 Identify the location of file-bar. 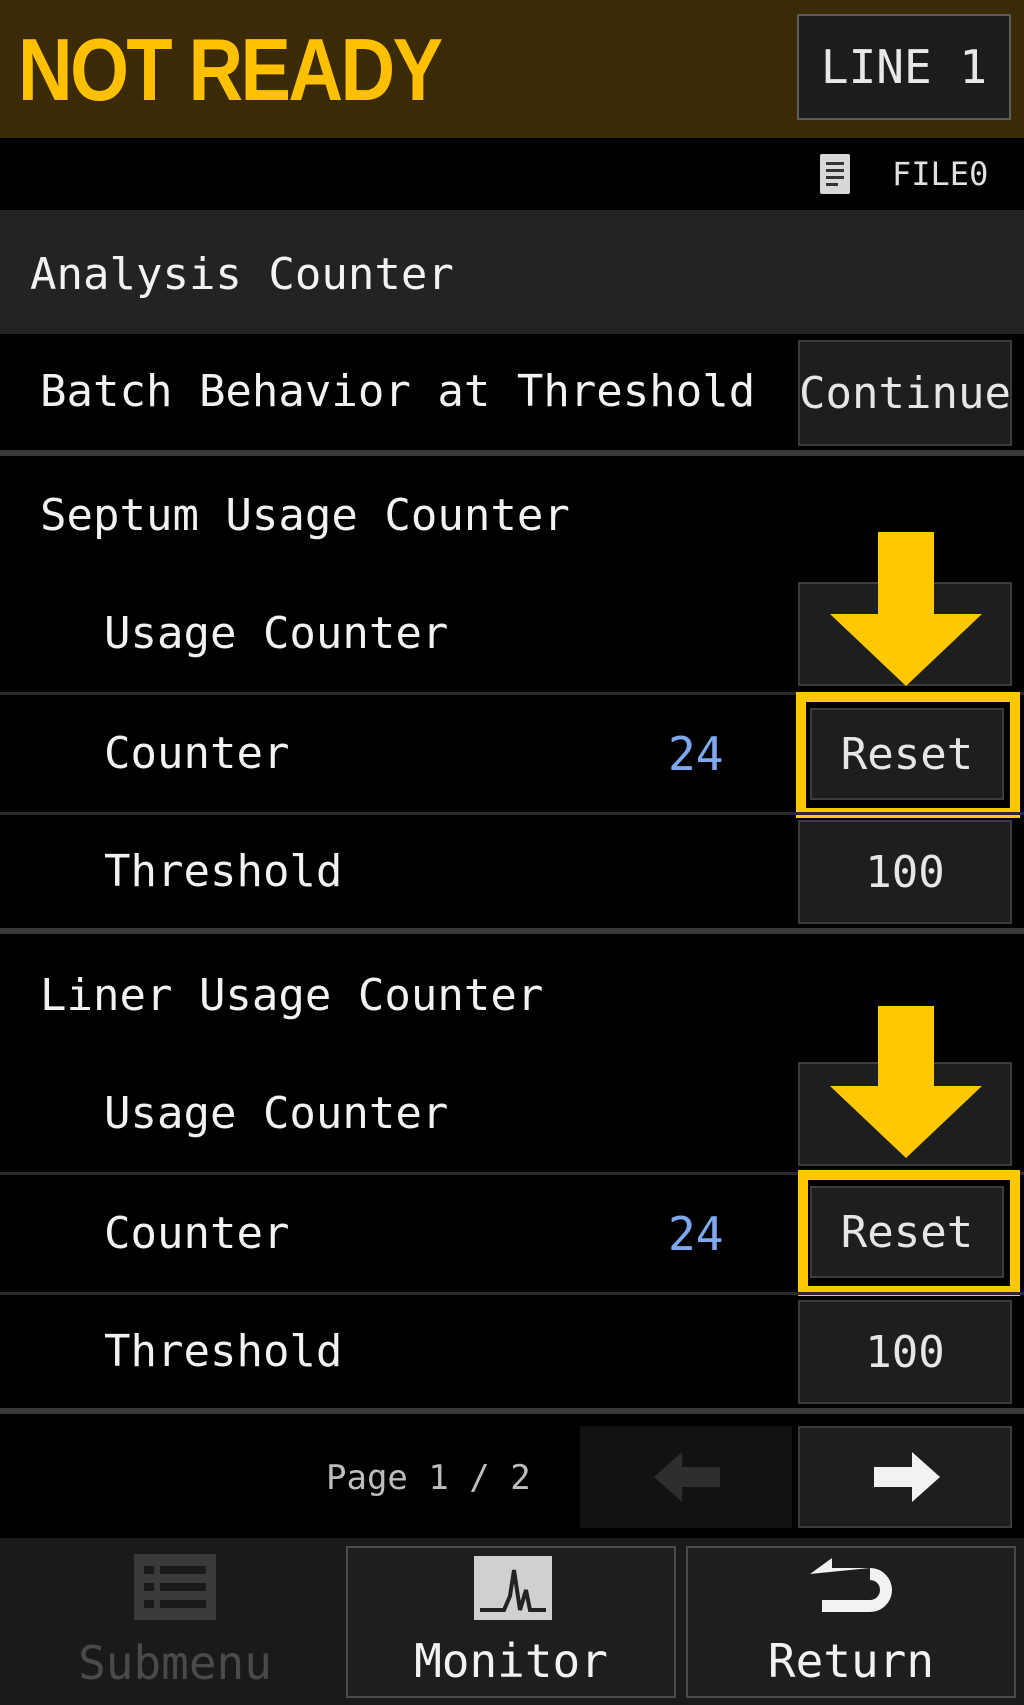
(512, 174).